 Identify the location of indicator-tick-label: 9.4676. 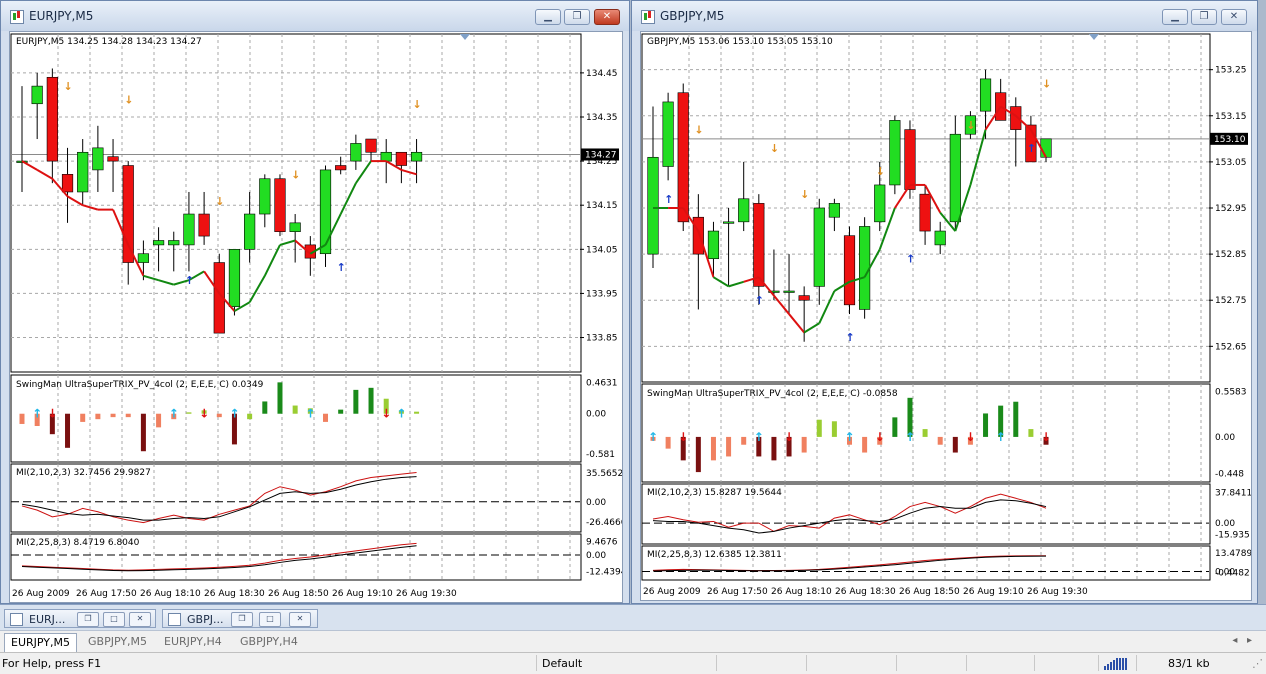
(602, 543).